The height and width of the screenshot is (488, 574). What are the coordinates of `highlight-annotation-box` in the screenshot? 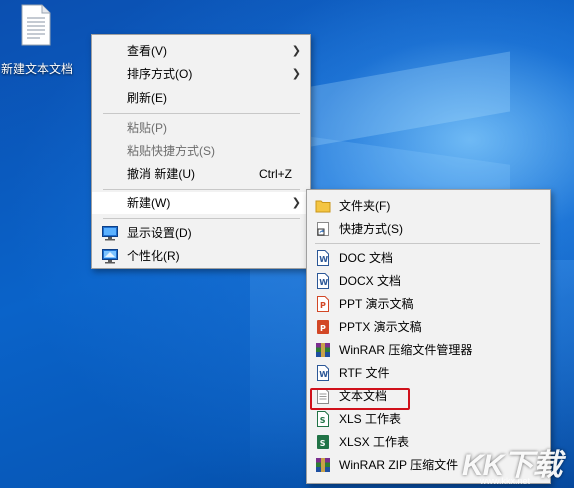 It's located at (360, 399).